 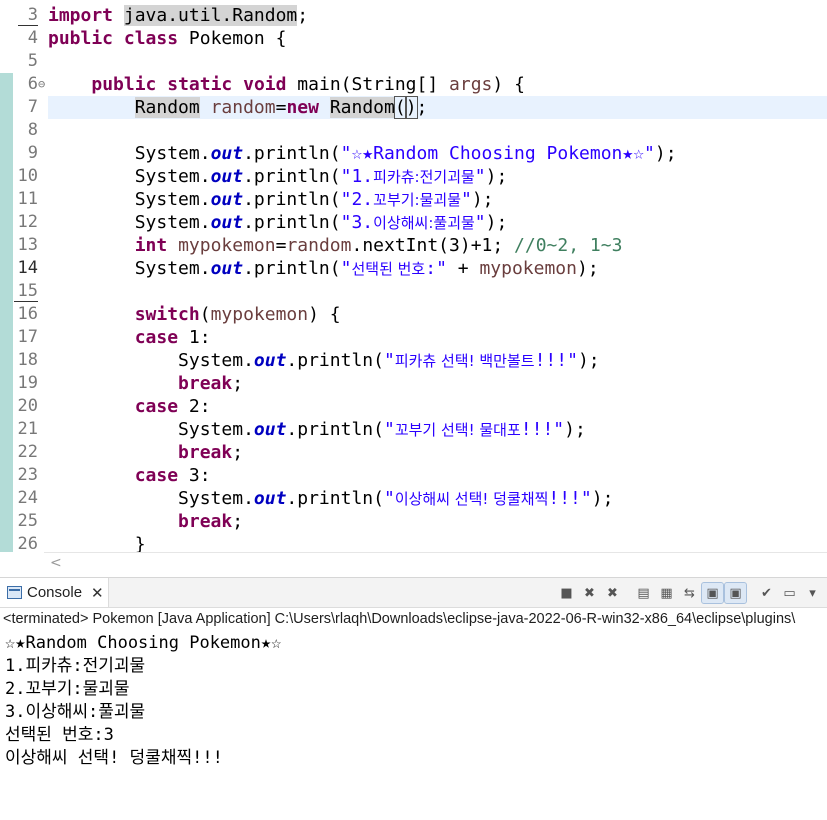 What do you see at coordinates (27, 222) in the screenshot?
I see `line-number: 12` at bounding box center [27, 222].